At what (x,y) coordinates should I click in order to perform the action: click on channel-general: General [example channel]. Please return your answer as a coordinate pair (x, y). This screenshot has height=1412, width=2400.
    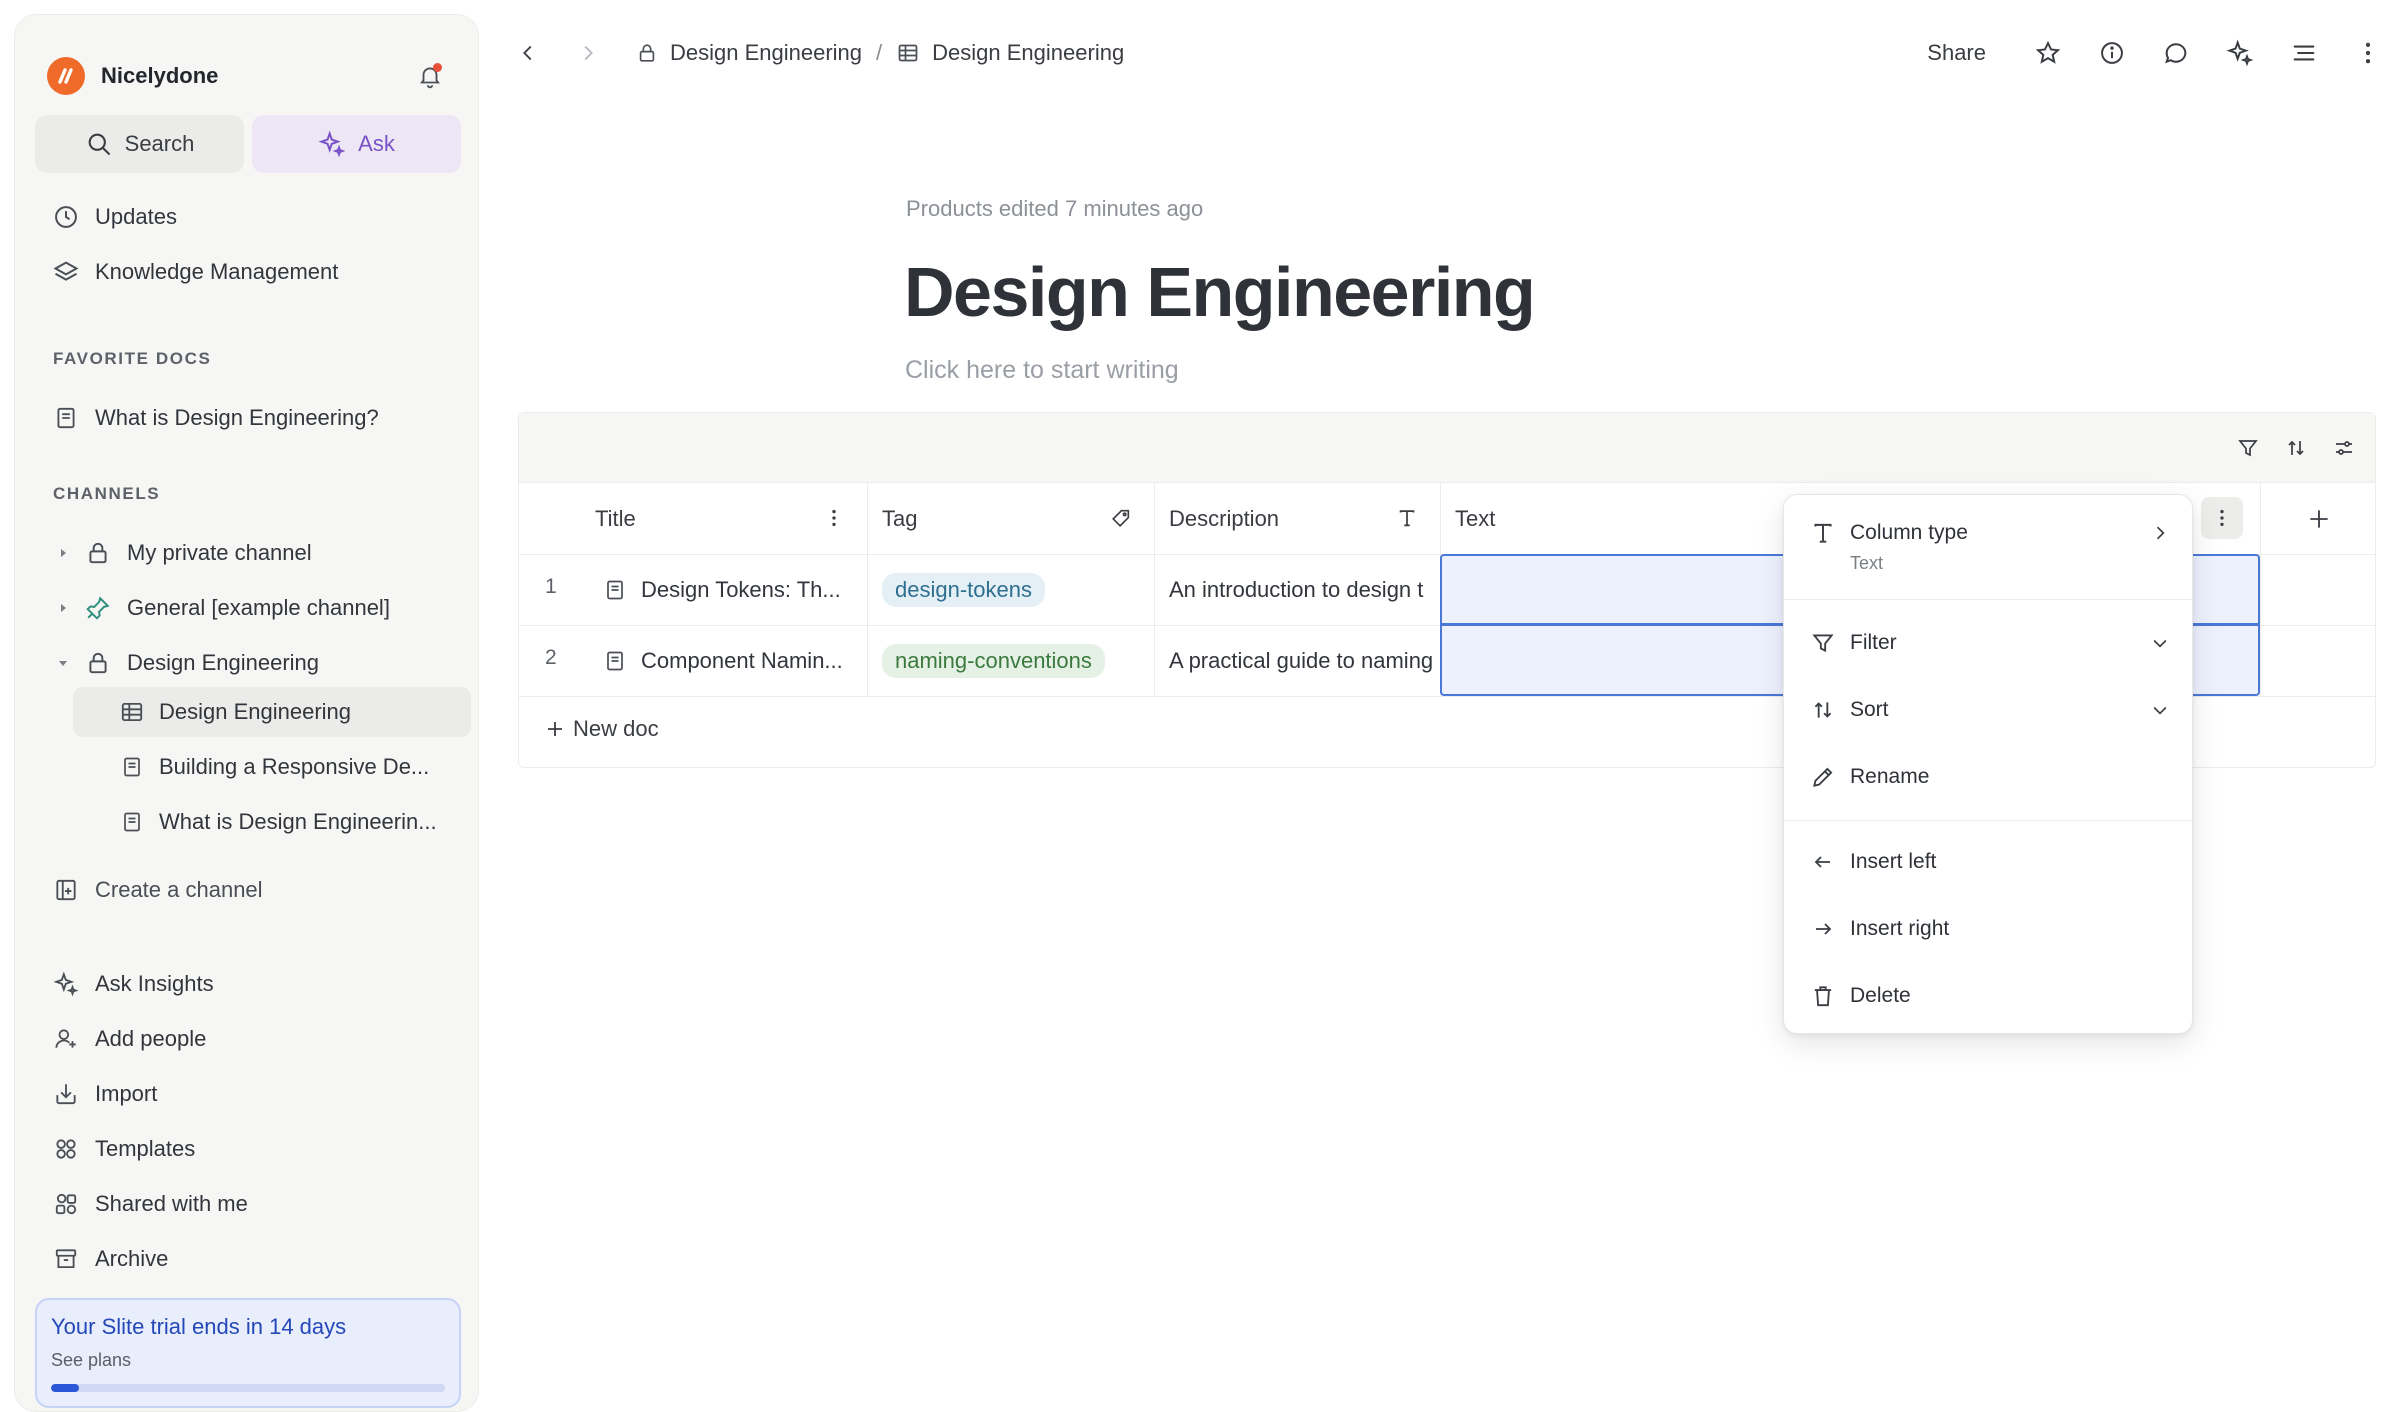
    Looking at the image, I should click on (220, 608).